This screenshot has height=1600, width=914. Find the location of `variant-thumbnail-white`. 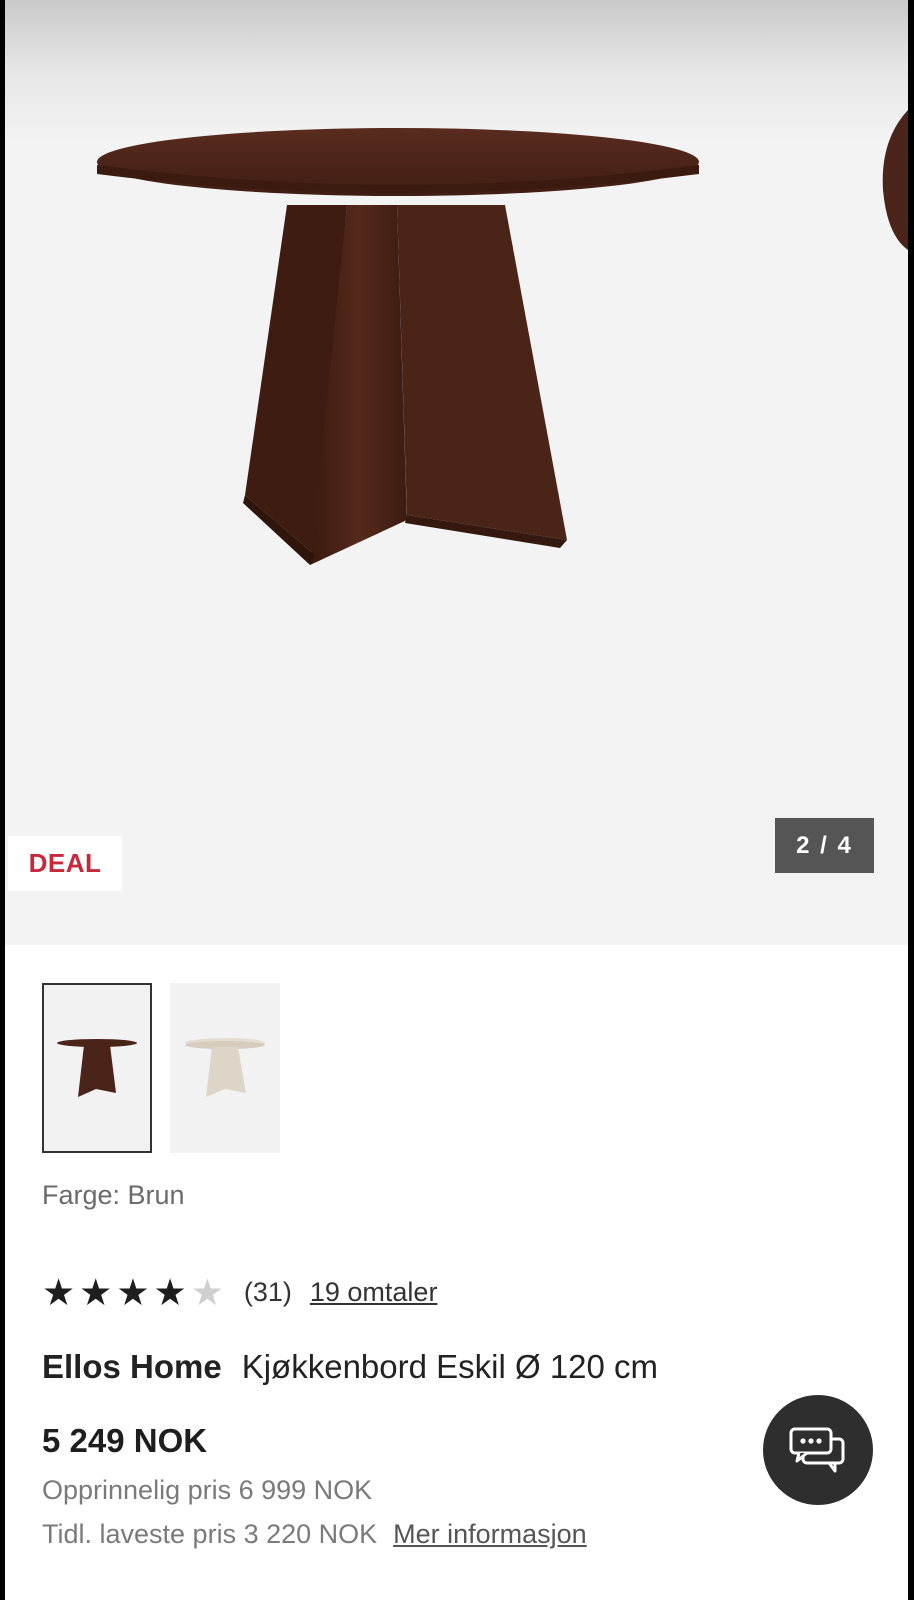

variant-thumbnail-white is located at coordinates (225, 1068).